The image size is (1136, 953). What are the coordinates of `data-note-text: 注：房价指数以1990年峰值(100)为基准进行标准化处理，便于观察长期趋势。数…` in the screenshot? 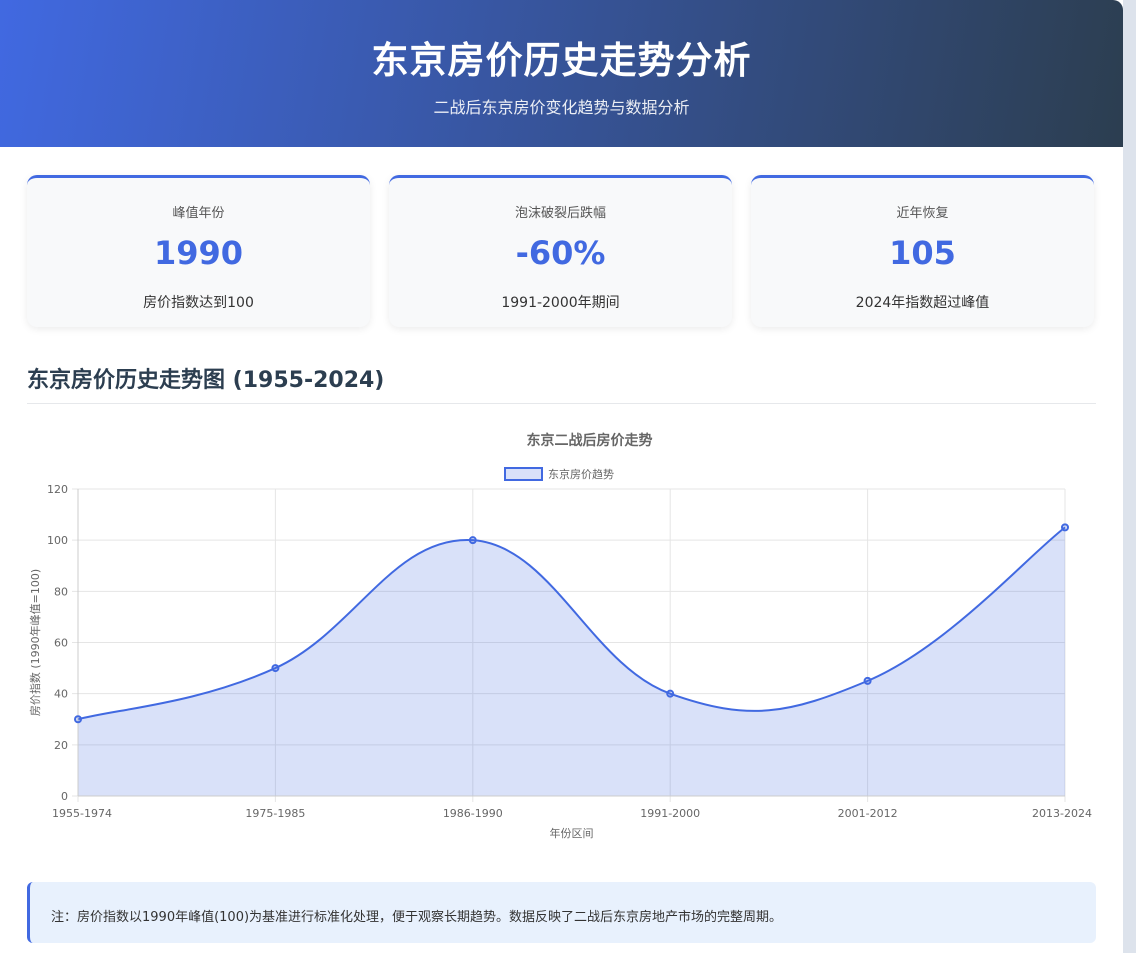 It's located at (417, 917).